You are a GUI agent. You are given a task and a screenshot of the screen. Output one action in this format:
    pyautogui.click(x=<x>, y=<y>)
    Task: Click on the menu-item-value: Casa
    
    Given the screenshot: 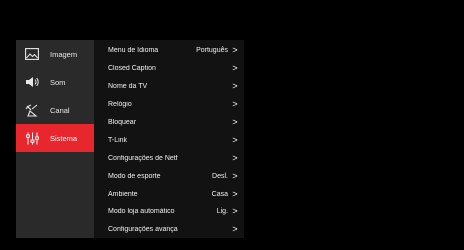 What is the action you would take?
    pyautogui.click(x=219, y=194)
    